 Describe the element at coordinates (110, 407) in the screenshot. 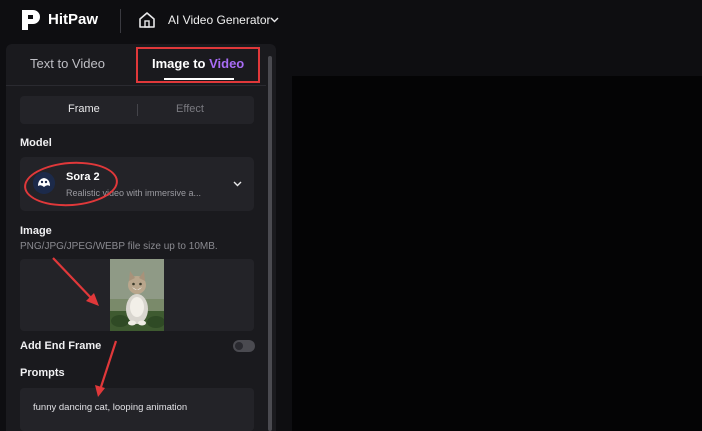

I see `prompt-text: funny dancing cat, looping animation` at that location.